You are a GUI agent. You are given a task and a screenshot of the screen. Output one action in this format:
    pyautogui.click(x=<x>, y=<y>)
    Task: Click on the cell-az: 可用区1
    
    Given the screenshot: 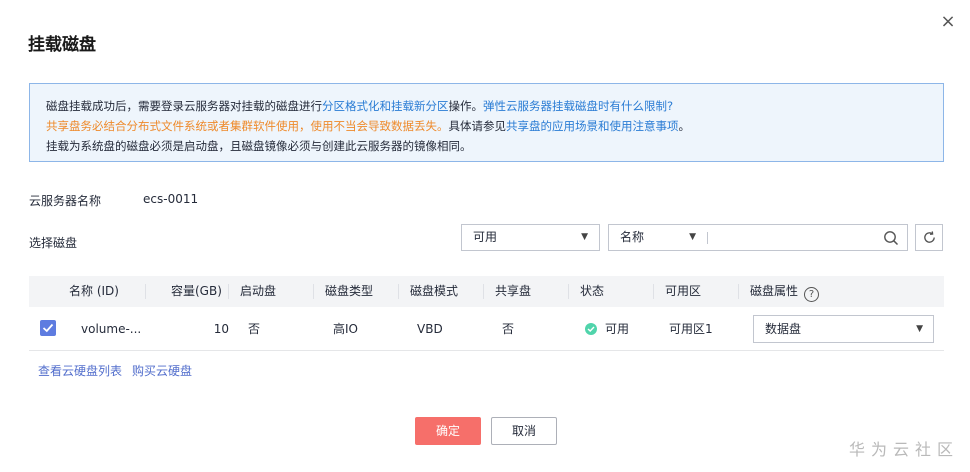 What is the action you would take?
    pyautogui.click(x=691, y=329)
    